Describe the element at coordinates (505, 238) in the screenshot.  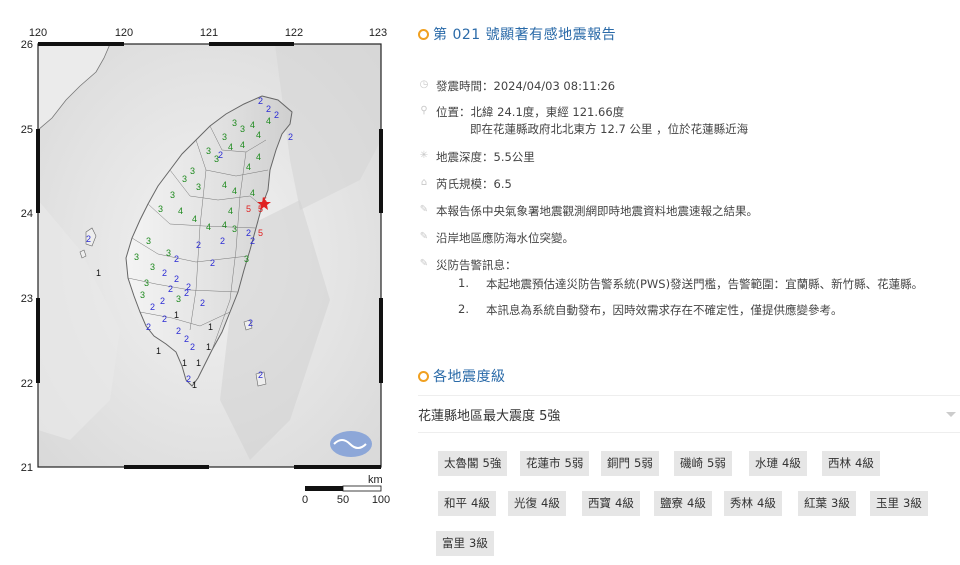
I see `report-note: 沿岸地區應防海水位突變。` at that location.